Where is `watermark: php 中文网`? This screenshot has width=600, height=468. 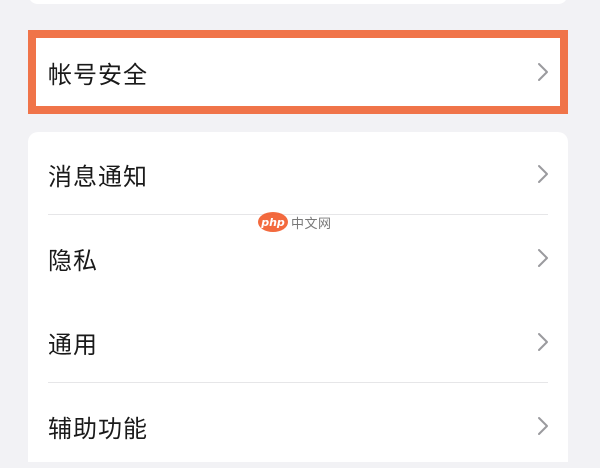
watermark: php 中文网 is located at coordinates (295, 222).